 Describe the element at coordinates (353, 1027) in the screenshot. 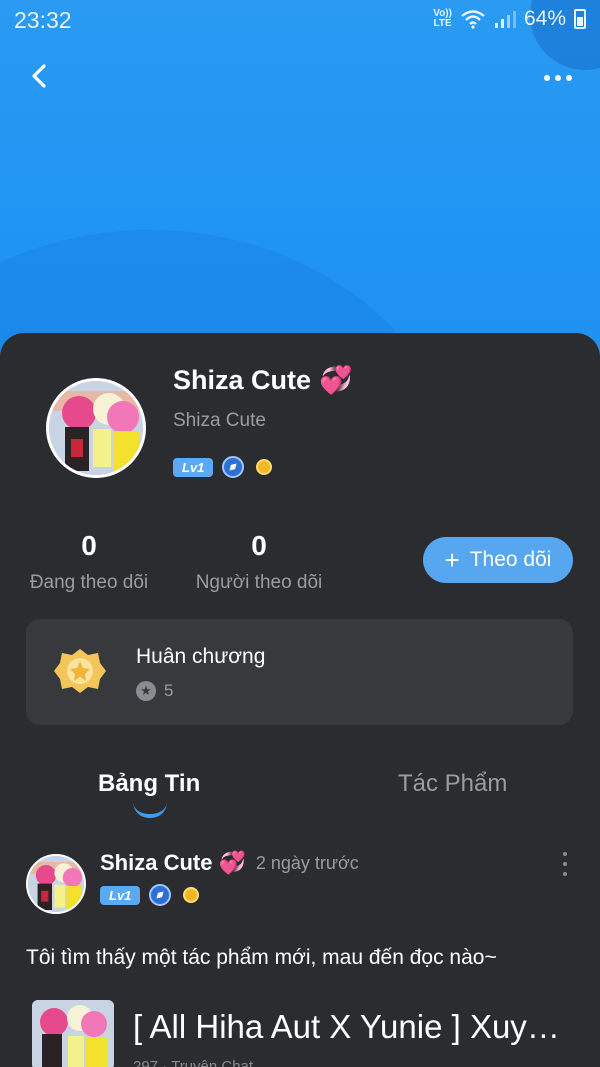

I see `work-title-link: [ All Hiha Aut X Yunie ] Xuyên Không` at that location.